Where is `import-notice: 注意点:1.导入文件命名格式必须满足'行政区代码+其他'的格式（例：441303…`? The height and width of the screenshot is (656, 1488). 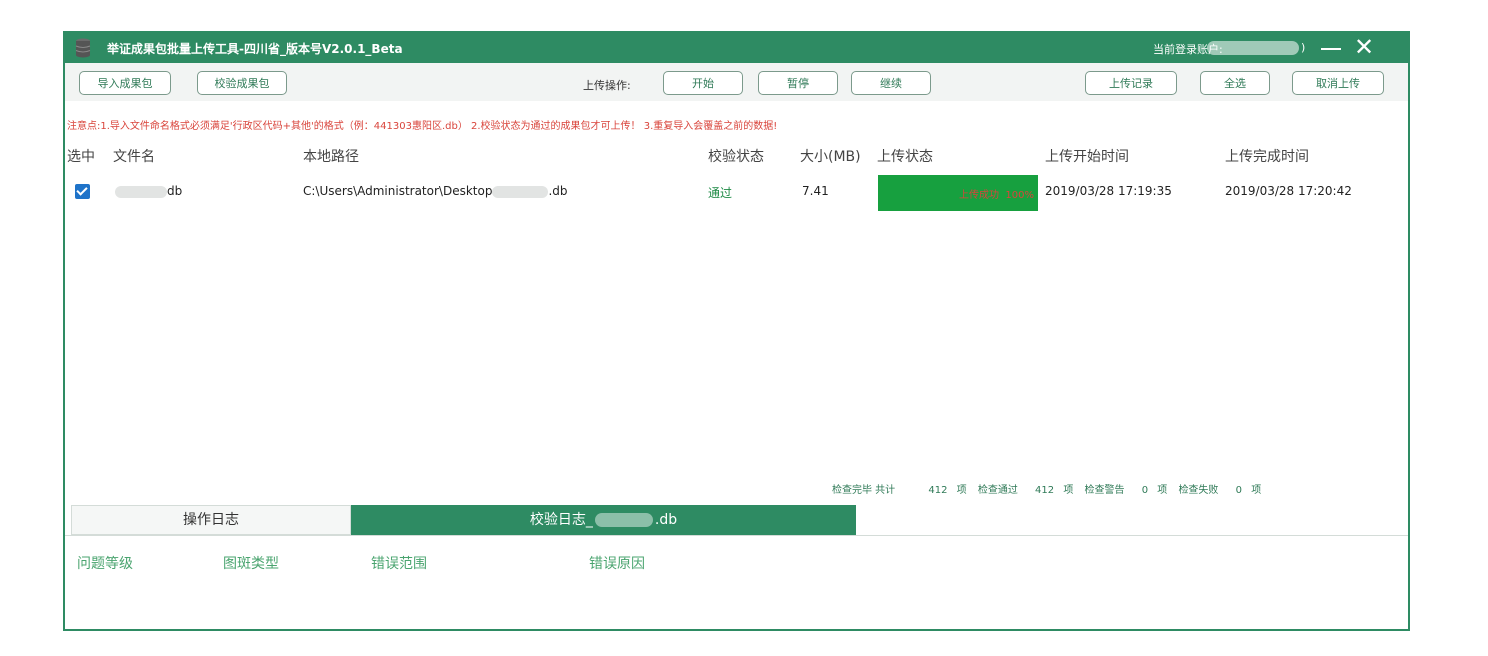
import-notice: 注意点:1.导入文件命名格式必须满足'行政区代码+其他'的格式（例：441303… is located at coordinates (422, 126).